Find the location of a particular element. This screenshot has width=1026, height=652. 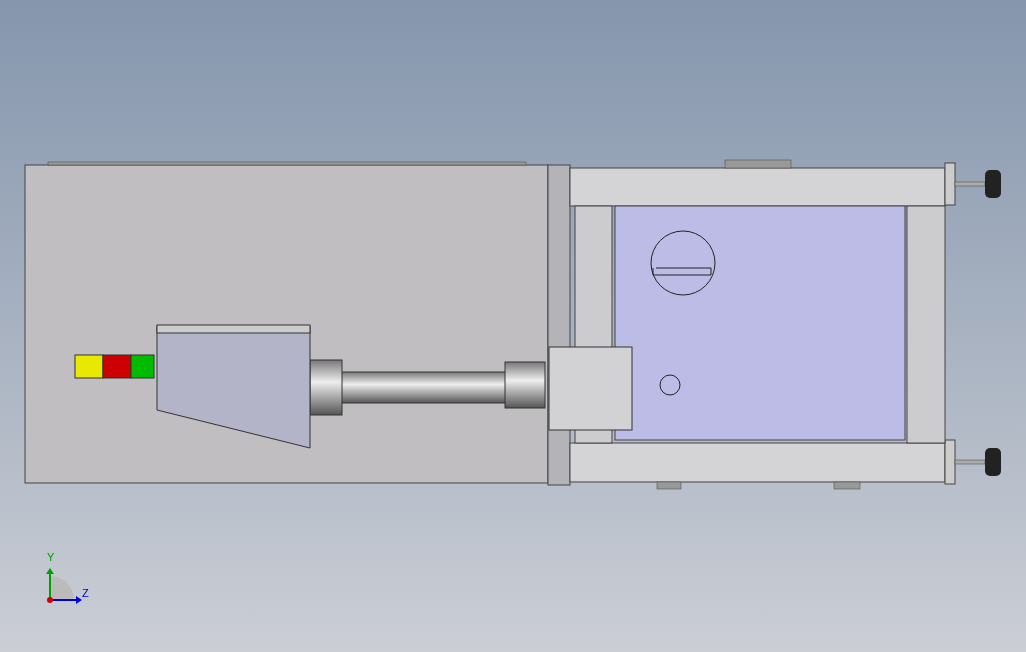

axis-label: Z is located at coordinates (85, 593).